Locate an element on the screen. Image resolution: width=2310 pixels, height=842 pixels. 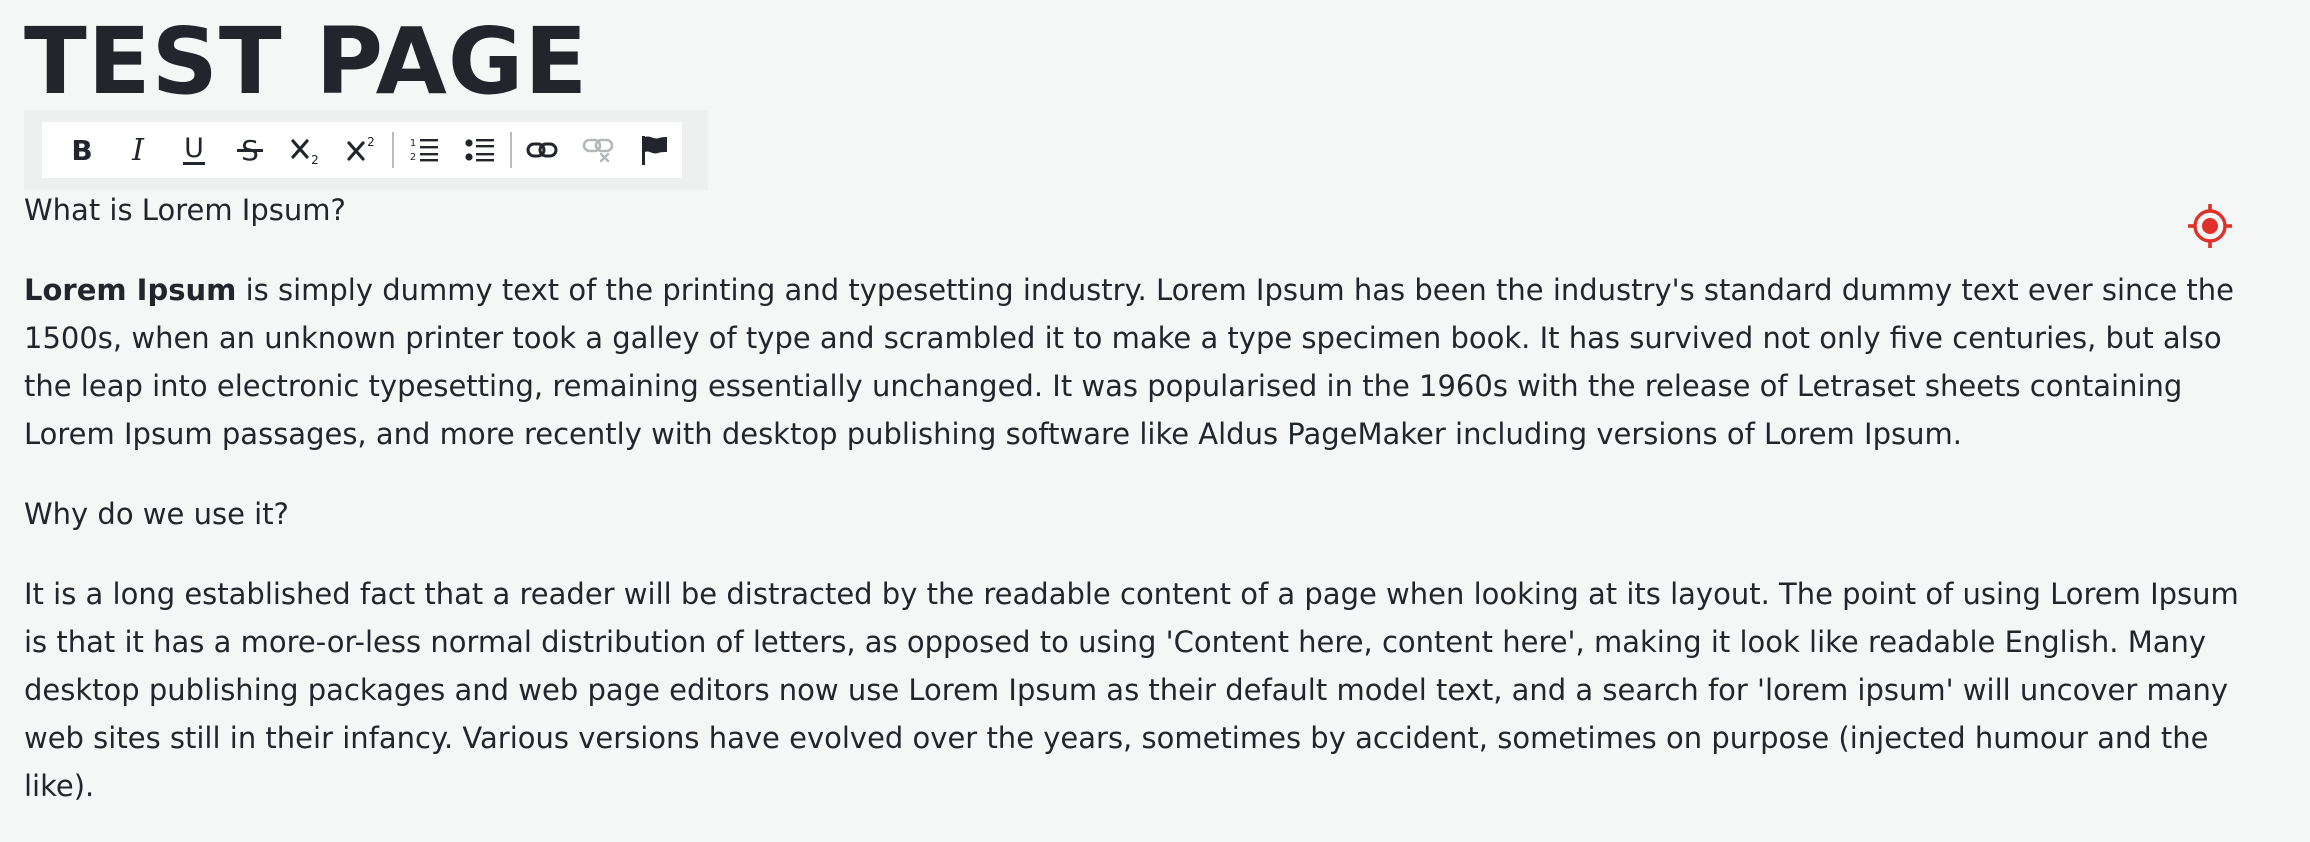
svg-text: 1 is located at coordinates (413, 143).